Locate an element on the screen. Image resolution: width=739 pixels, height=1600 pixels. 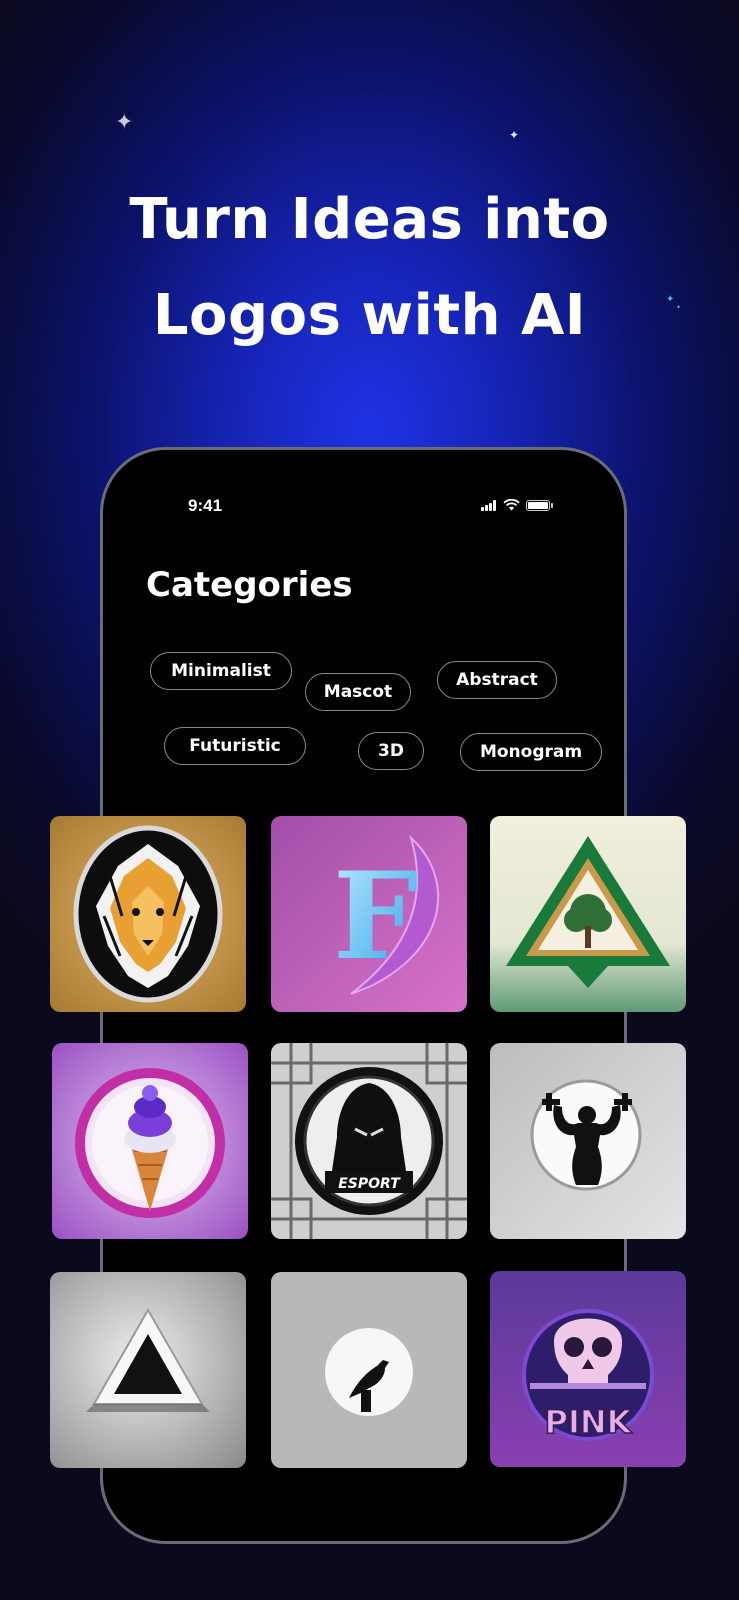
headline-line-2: Logos with AI is located at coordinates (369, 315).